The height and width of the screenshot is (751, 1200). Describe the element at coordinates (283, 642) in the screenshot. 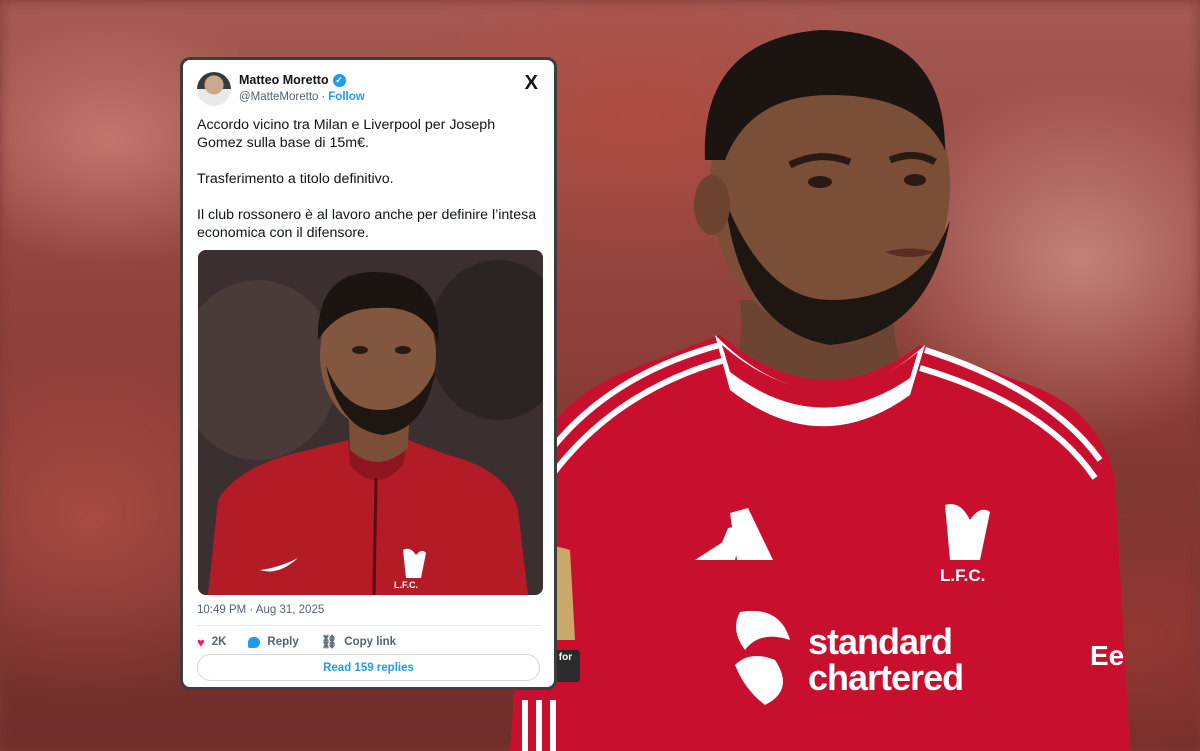

I see `reply-label: Reply` at that location.